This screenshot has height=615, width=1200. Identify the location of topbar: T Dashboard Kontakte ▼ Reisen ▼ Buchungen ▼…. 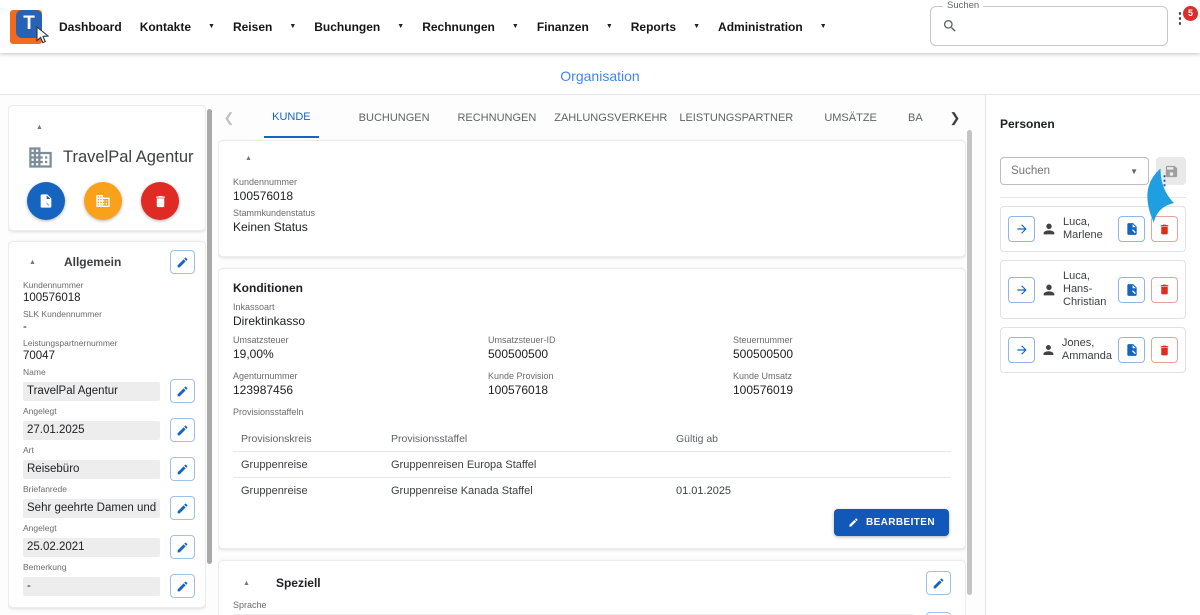
(600, 26).